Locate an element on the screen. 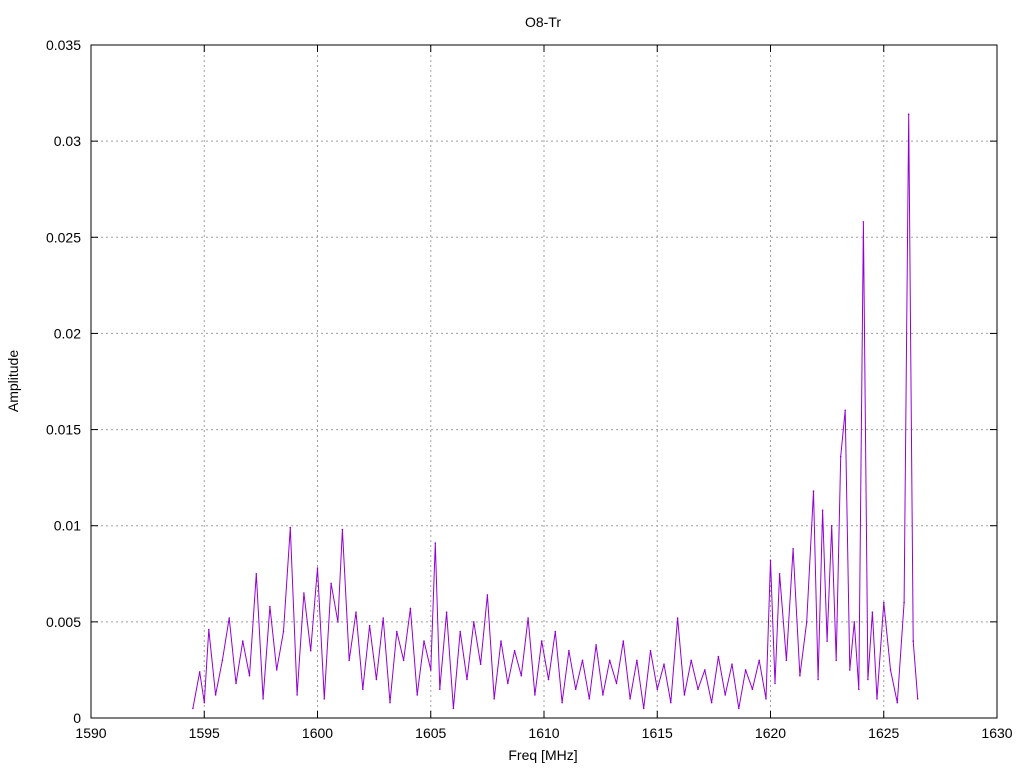 The width and height of the screenshot is (1024, 773). y-tick-label: 0 is located at coordinates (77, 718).